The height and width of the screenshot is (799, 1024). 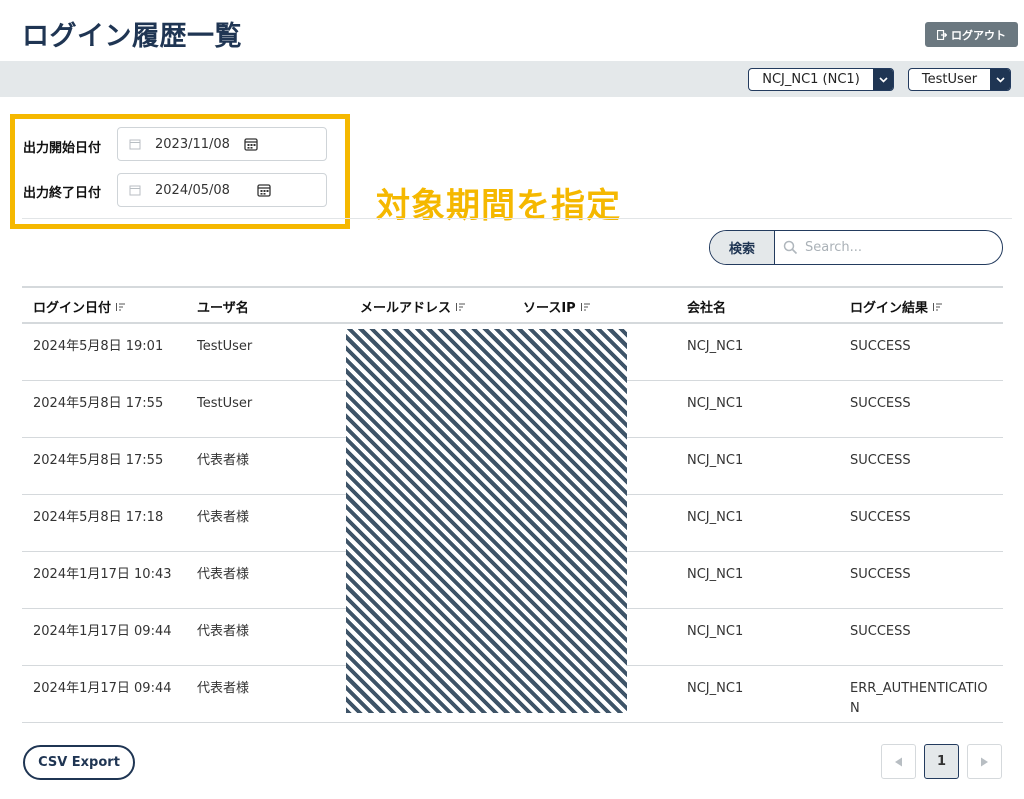 I want to click on cell-date: 2024年5月8日 17:18, so click(x=98, y=517).